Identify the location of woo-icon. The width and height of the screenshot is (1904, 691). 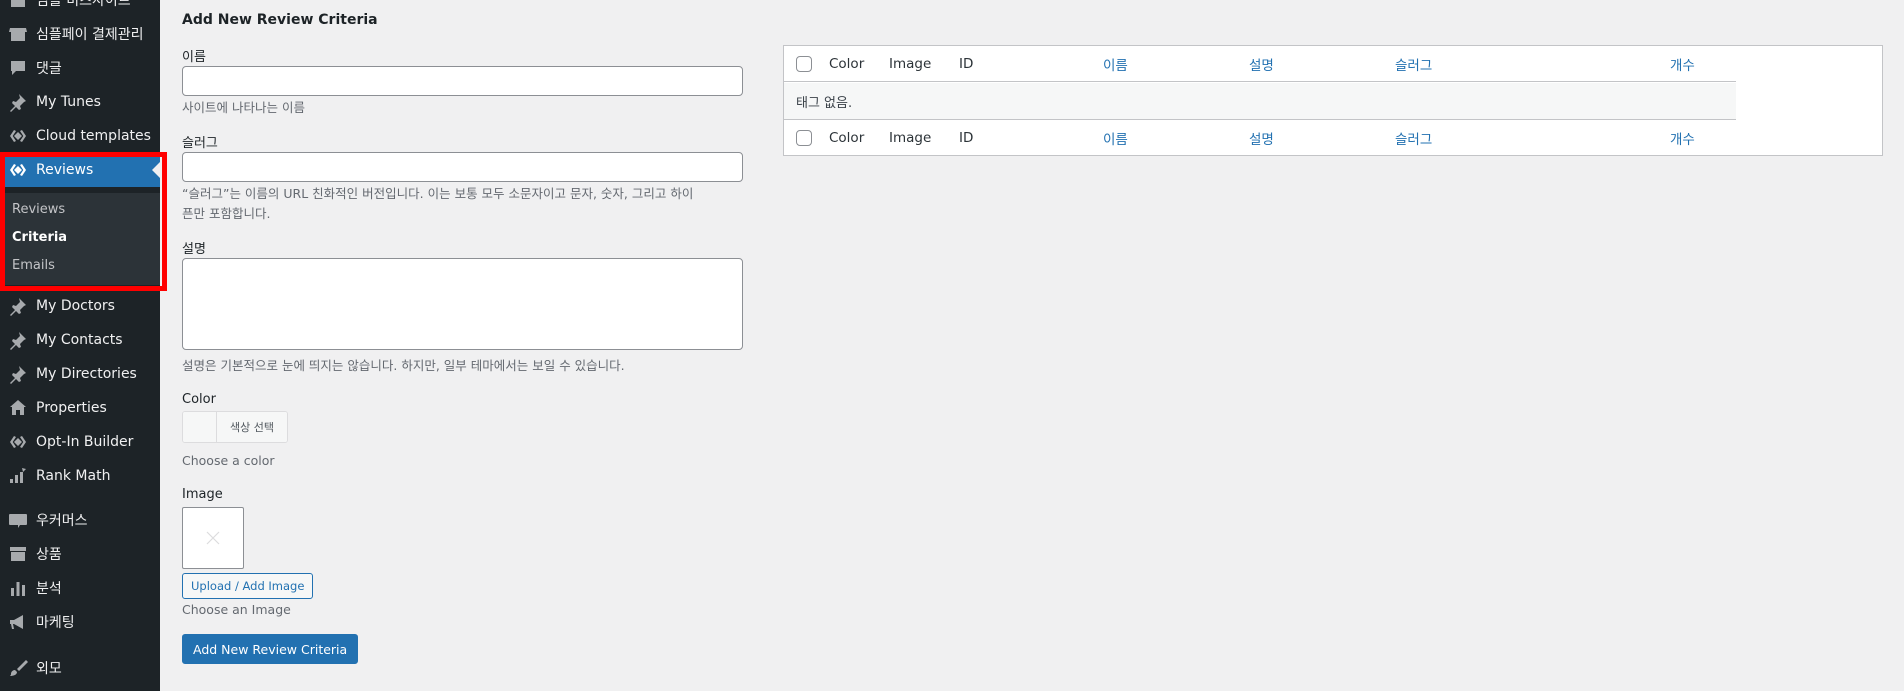
(18, 520).